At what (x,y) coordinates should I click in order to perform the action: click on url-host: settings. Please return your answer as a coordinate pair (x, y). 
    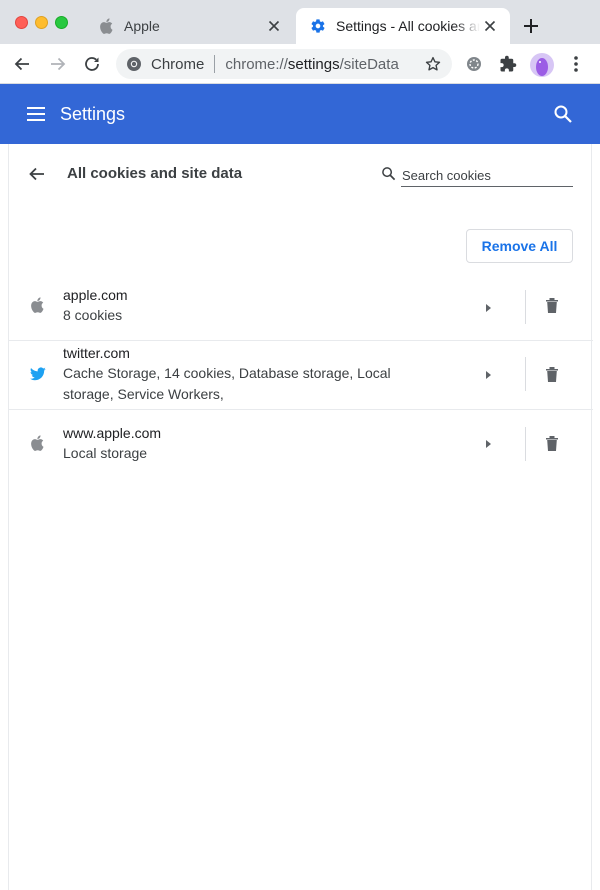
    Looking at the image, I should click on (313, 64).